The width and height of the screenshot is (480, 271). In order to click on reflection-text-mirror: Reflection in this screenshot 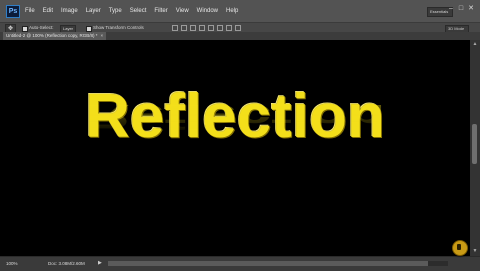, I will do `click(235, 116)`.